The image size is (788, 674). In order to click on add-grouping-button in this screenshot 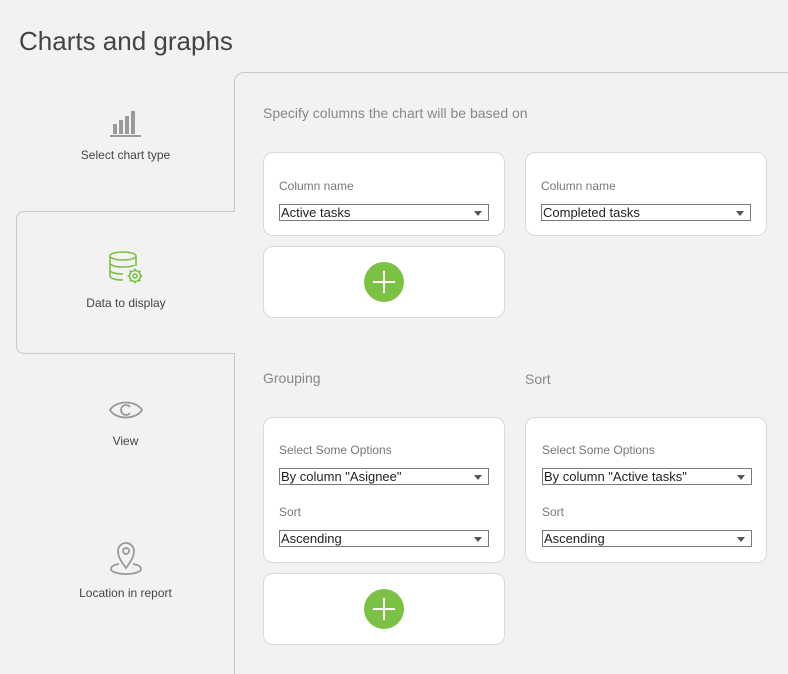, I will do `click(384, 609)`.